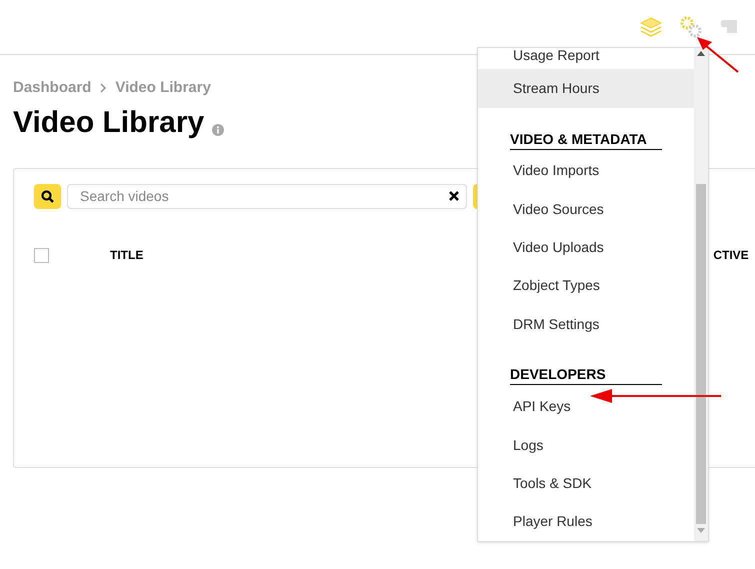 The image size is (755, 569). What do you see at coordinates (691, 27) in the screenshot?
I see `gears-icon` at bounding box center [691, 27].